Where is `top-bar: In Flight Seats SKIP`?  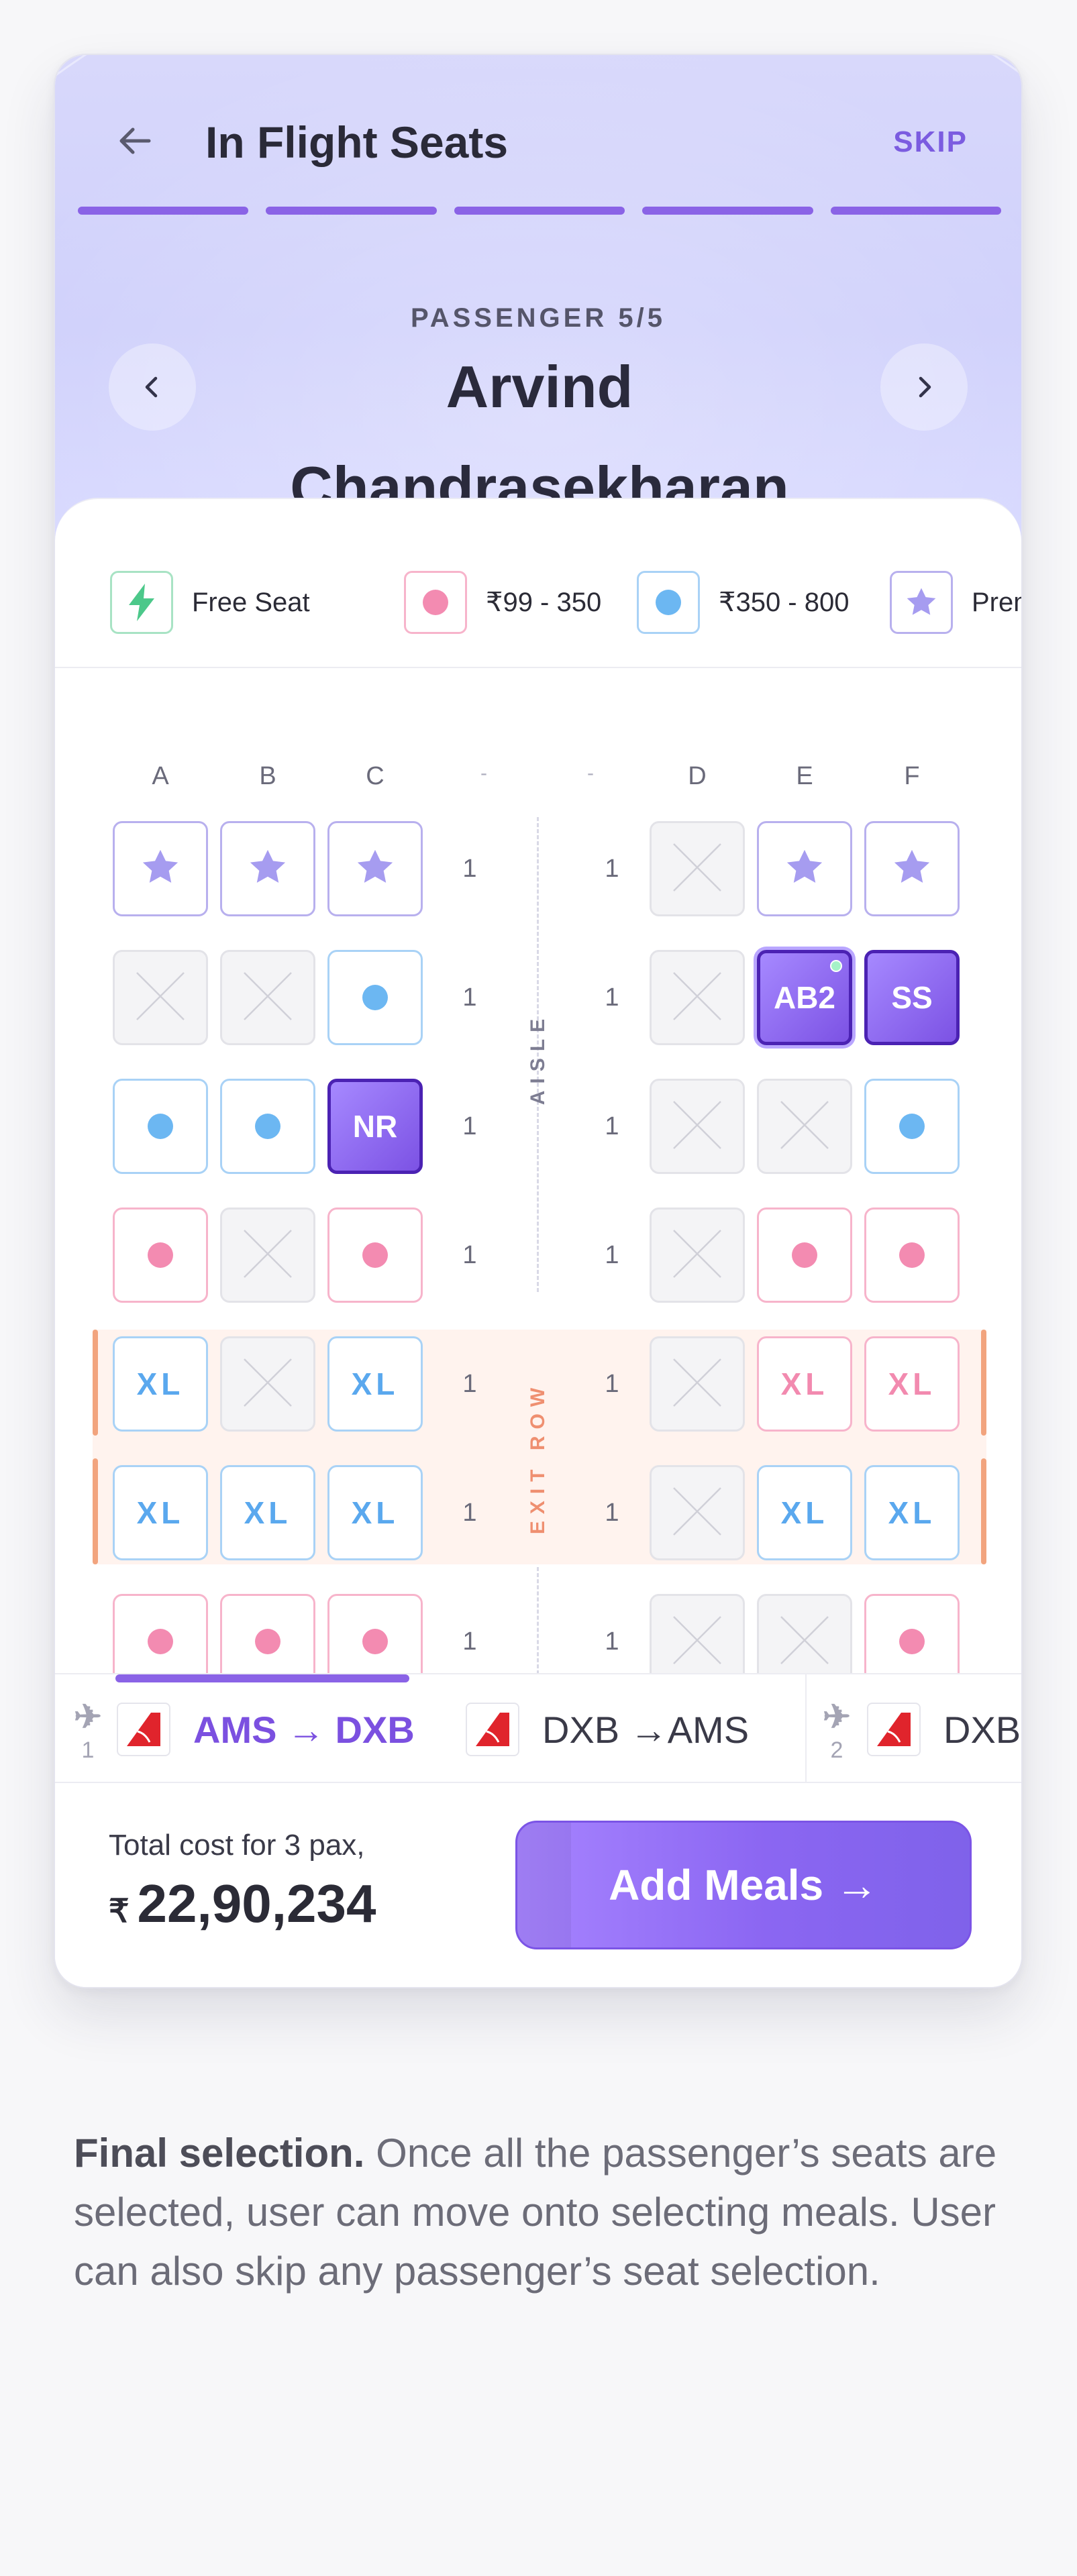
top-bar: In Flight Seats SKIP is located at coordinates (538, 132).